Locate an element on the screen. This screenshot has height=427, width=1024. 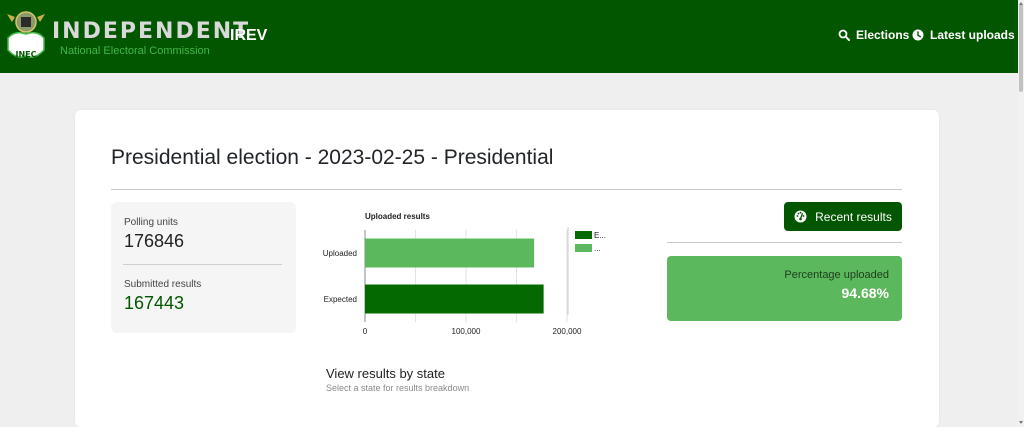
brand-subtitle: National Electoral Commission is located at coordinates (135, 51).